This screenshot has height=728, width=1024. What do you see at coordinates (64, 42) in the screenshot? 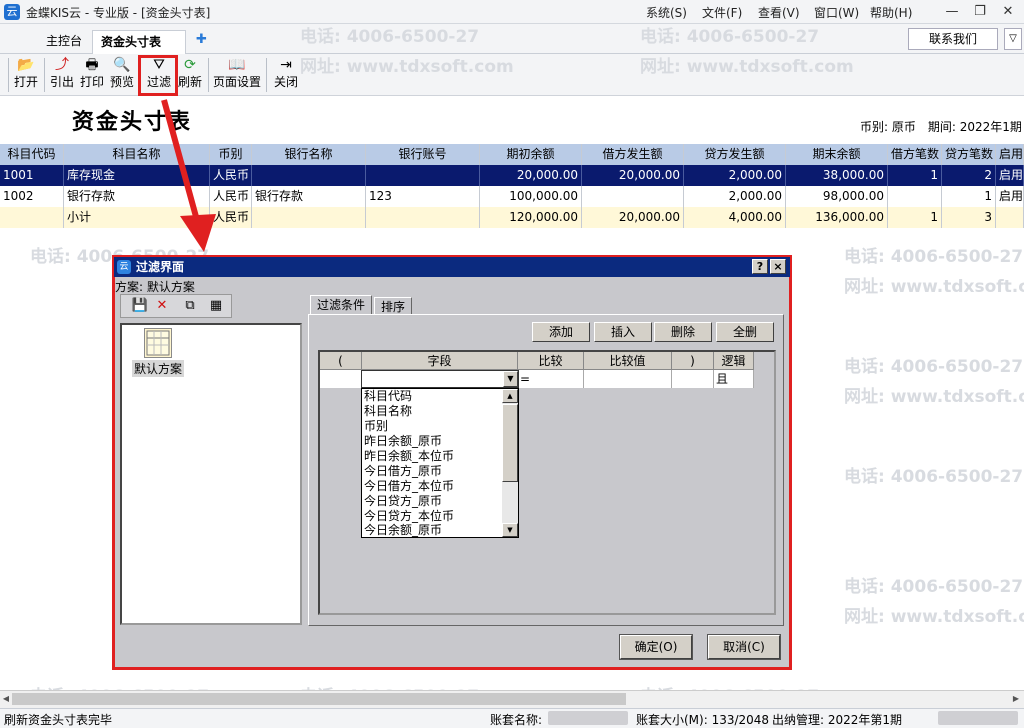
I see `tab-home: 主控台` at bounding box center [64, 42].